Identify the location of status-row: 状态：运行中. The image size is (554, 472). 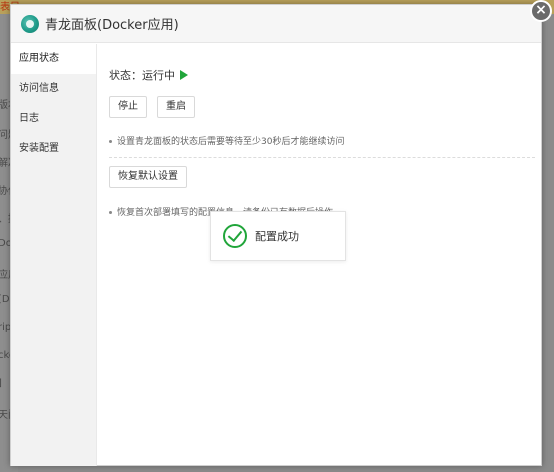
(148, 75).